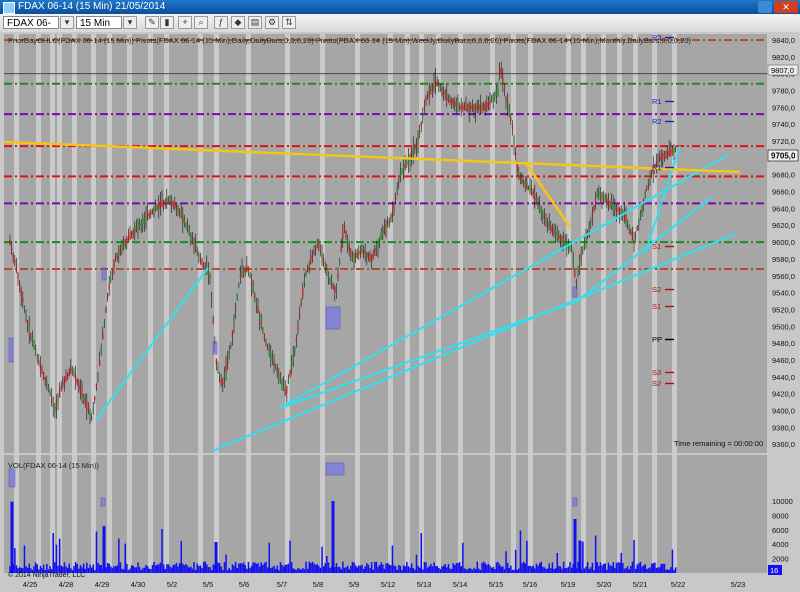 This screenshot has height=592, width=800. Describe the element at coordinates (185, 22) in the screenshot. I see `crosshair-icon: +` at that location.